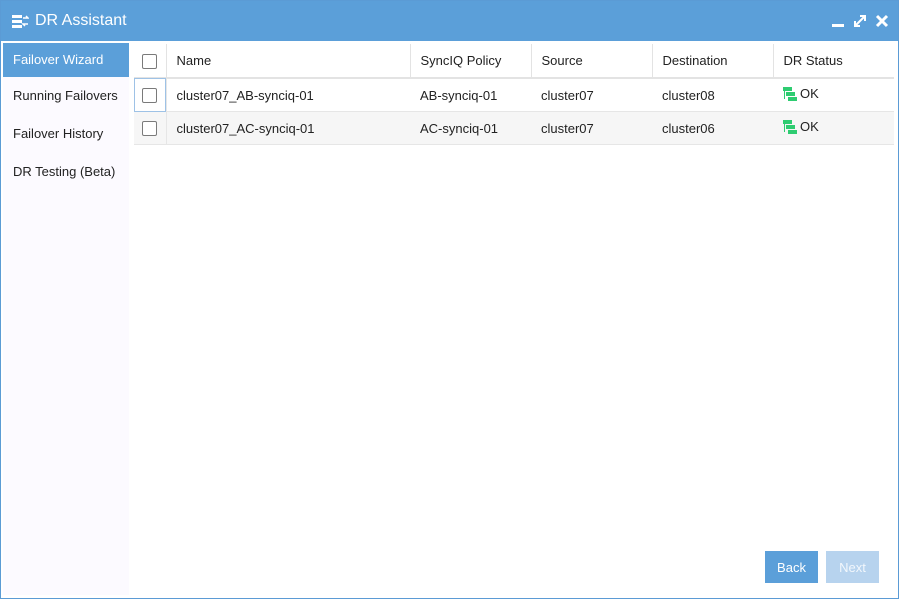  Describe the element at coordinates (712, 128) in the screenshot. I see `cell-destination: cluster06` at that location.